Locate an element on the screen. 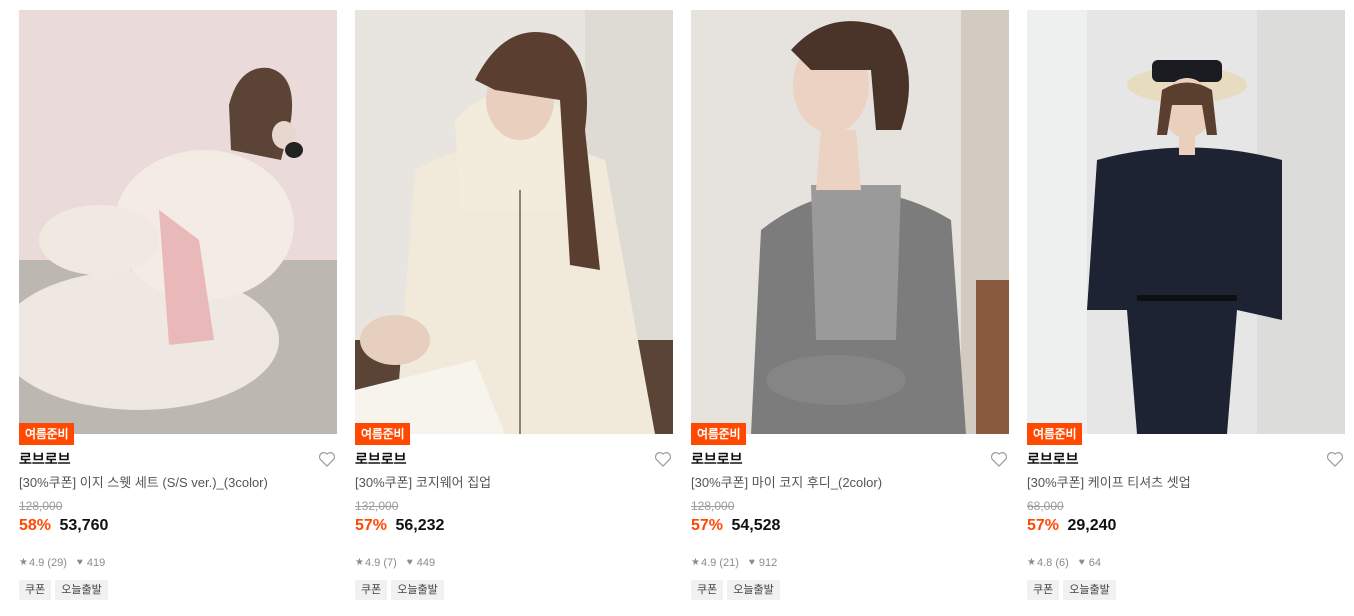  product-title: [30%쿠폰] 케이프 티셔츠 셋업 is located at coordinates (1177, 483).